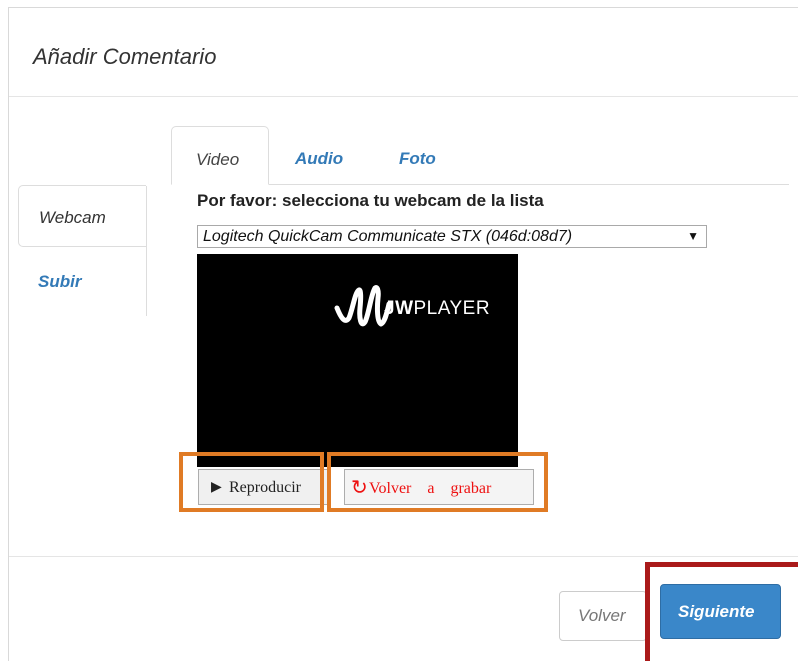 The width and height of the screenshot is (798, 661). What do you see at coordinates (417, 158) in the screenshot?
I see `tab-foto-label: Foto` at bounding box center [417, 158].